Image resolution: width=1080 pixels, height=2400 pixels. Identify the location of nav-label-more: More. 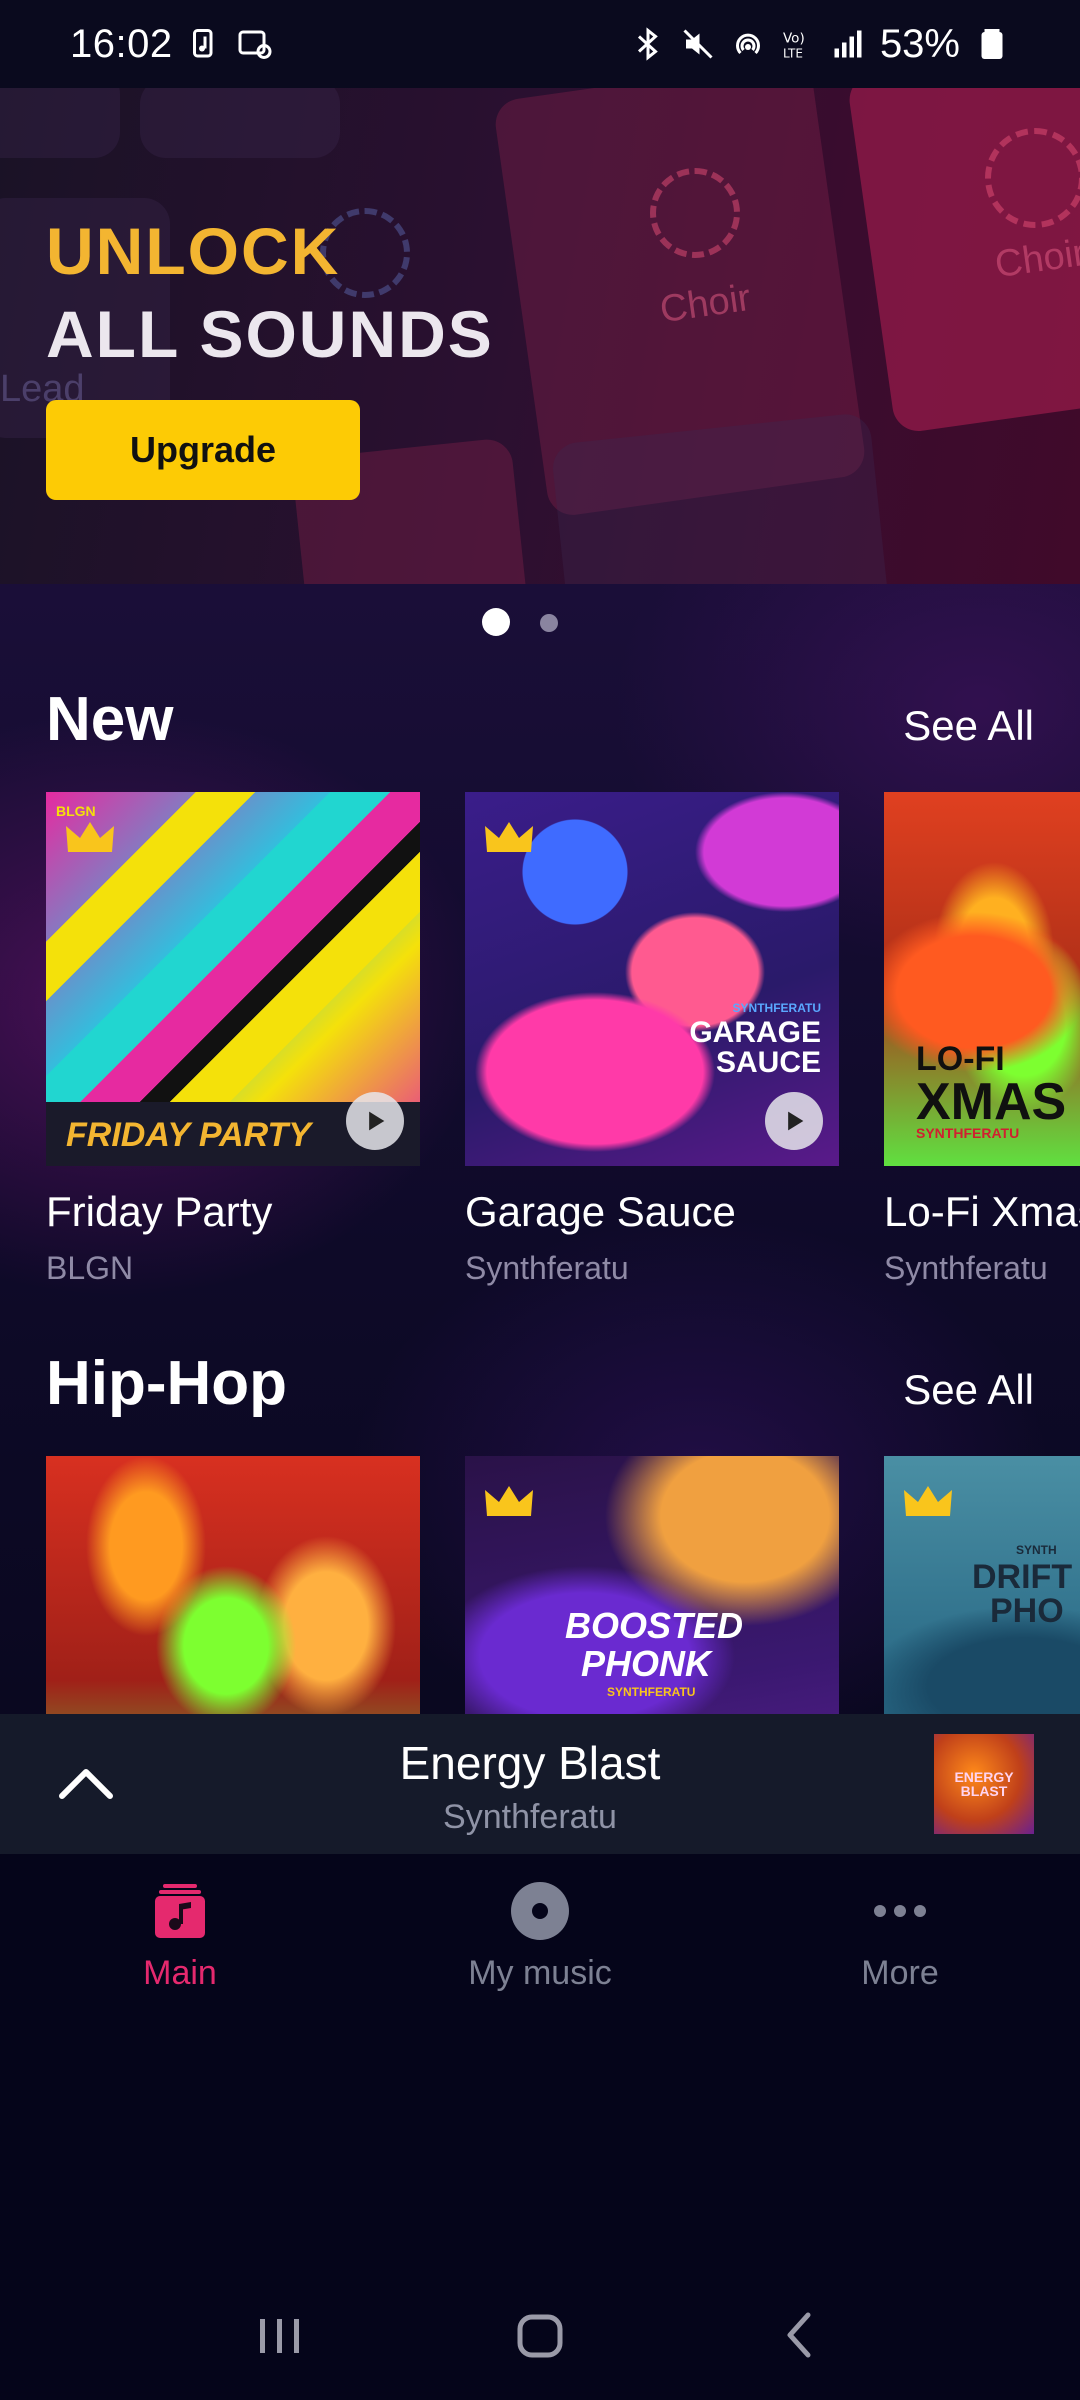
(900, 1973).